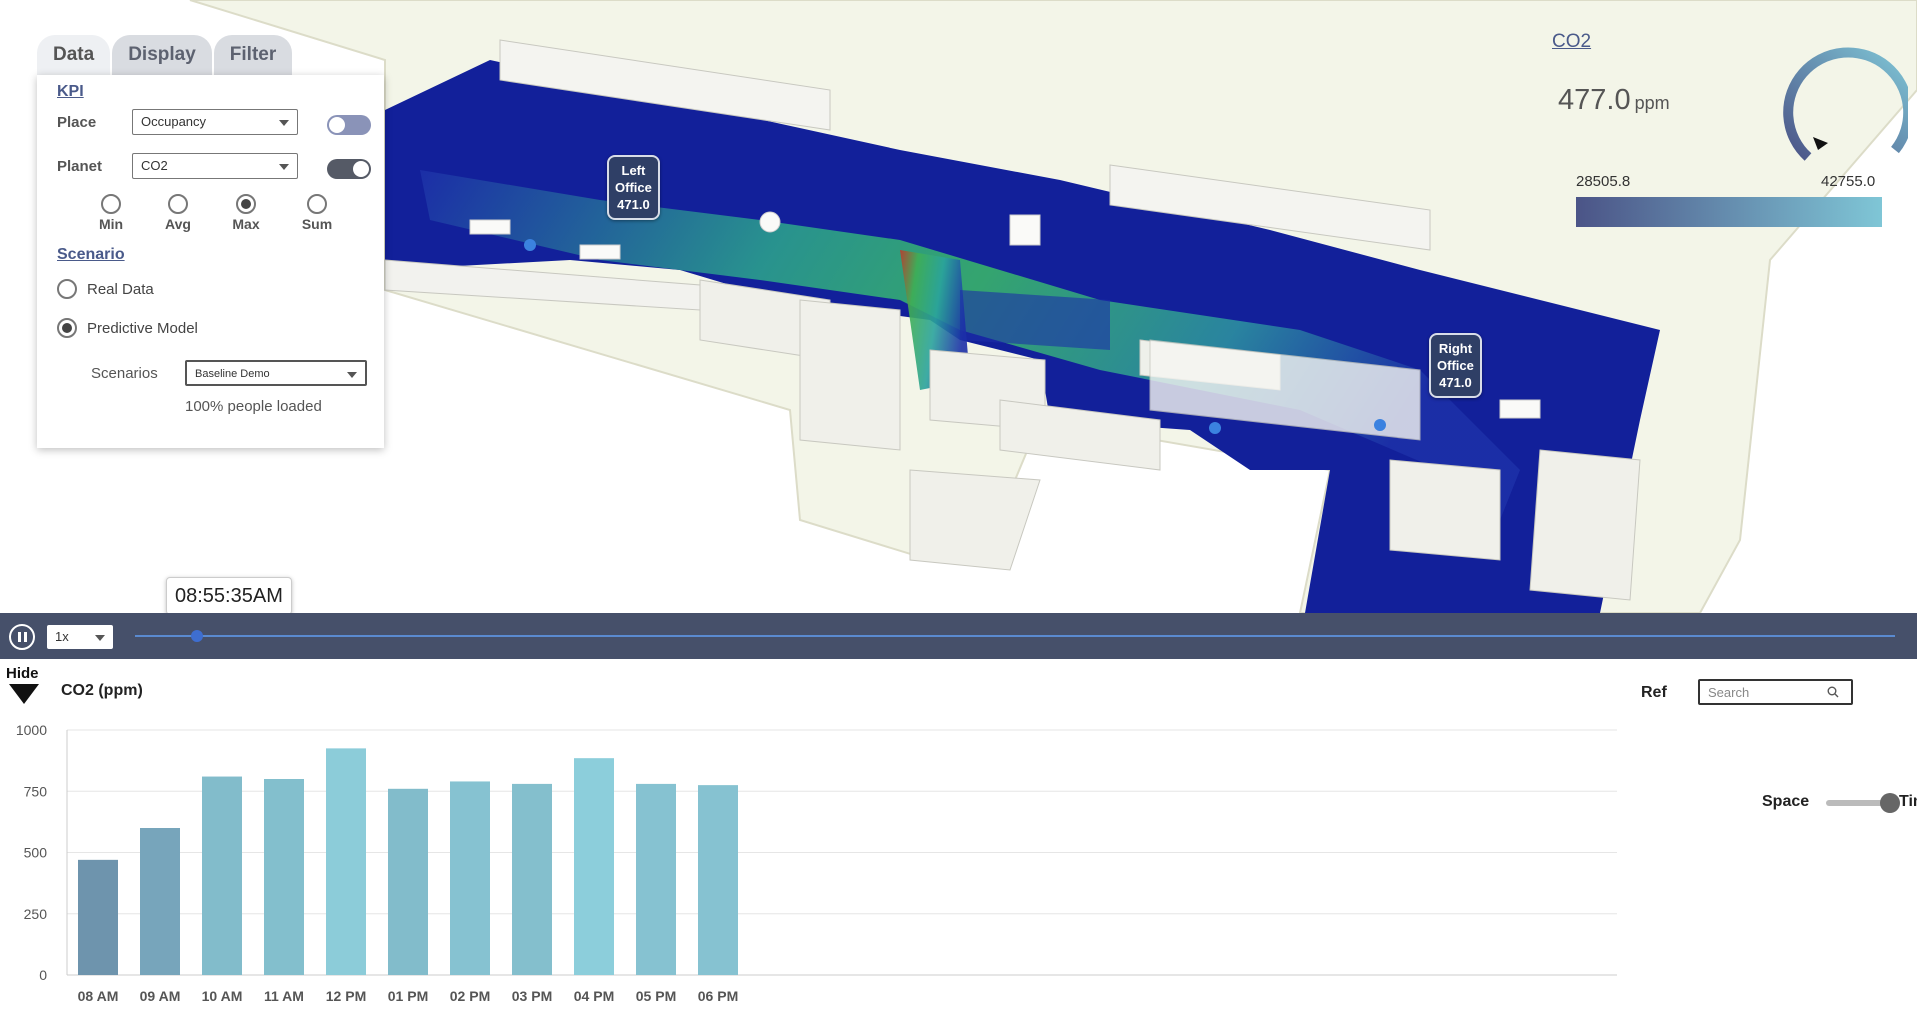 The width and height of the screenshot is (1917, 1023). Describe the element at coordinates (1890, 803) in the screenshot. I see `space-time-toggle-knob` at that location.